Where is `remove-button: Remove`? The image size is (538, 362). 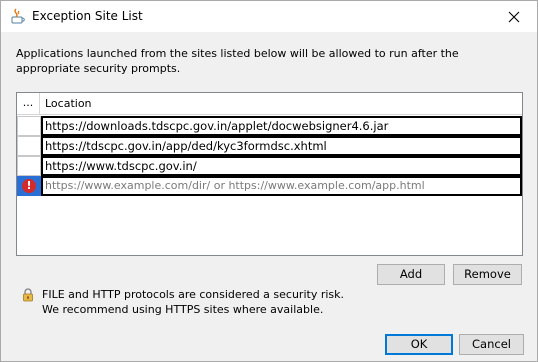
remove-button: Remove is located at coordinates (487, 274).